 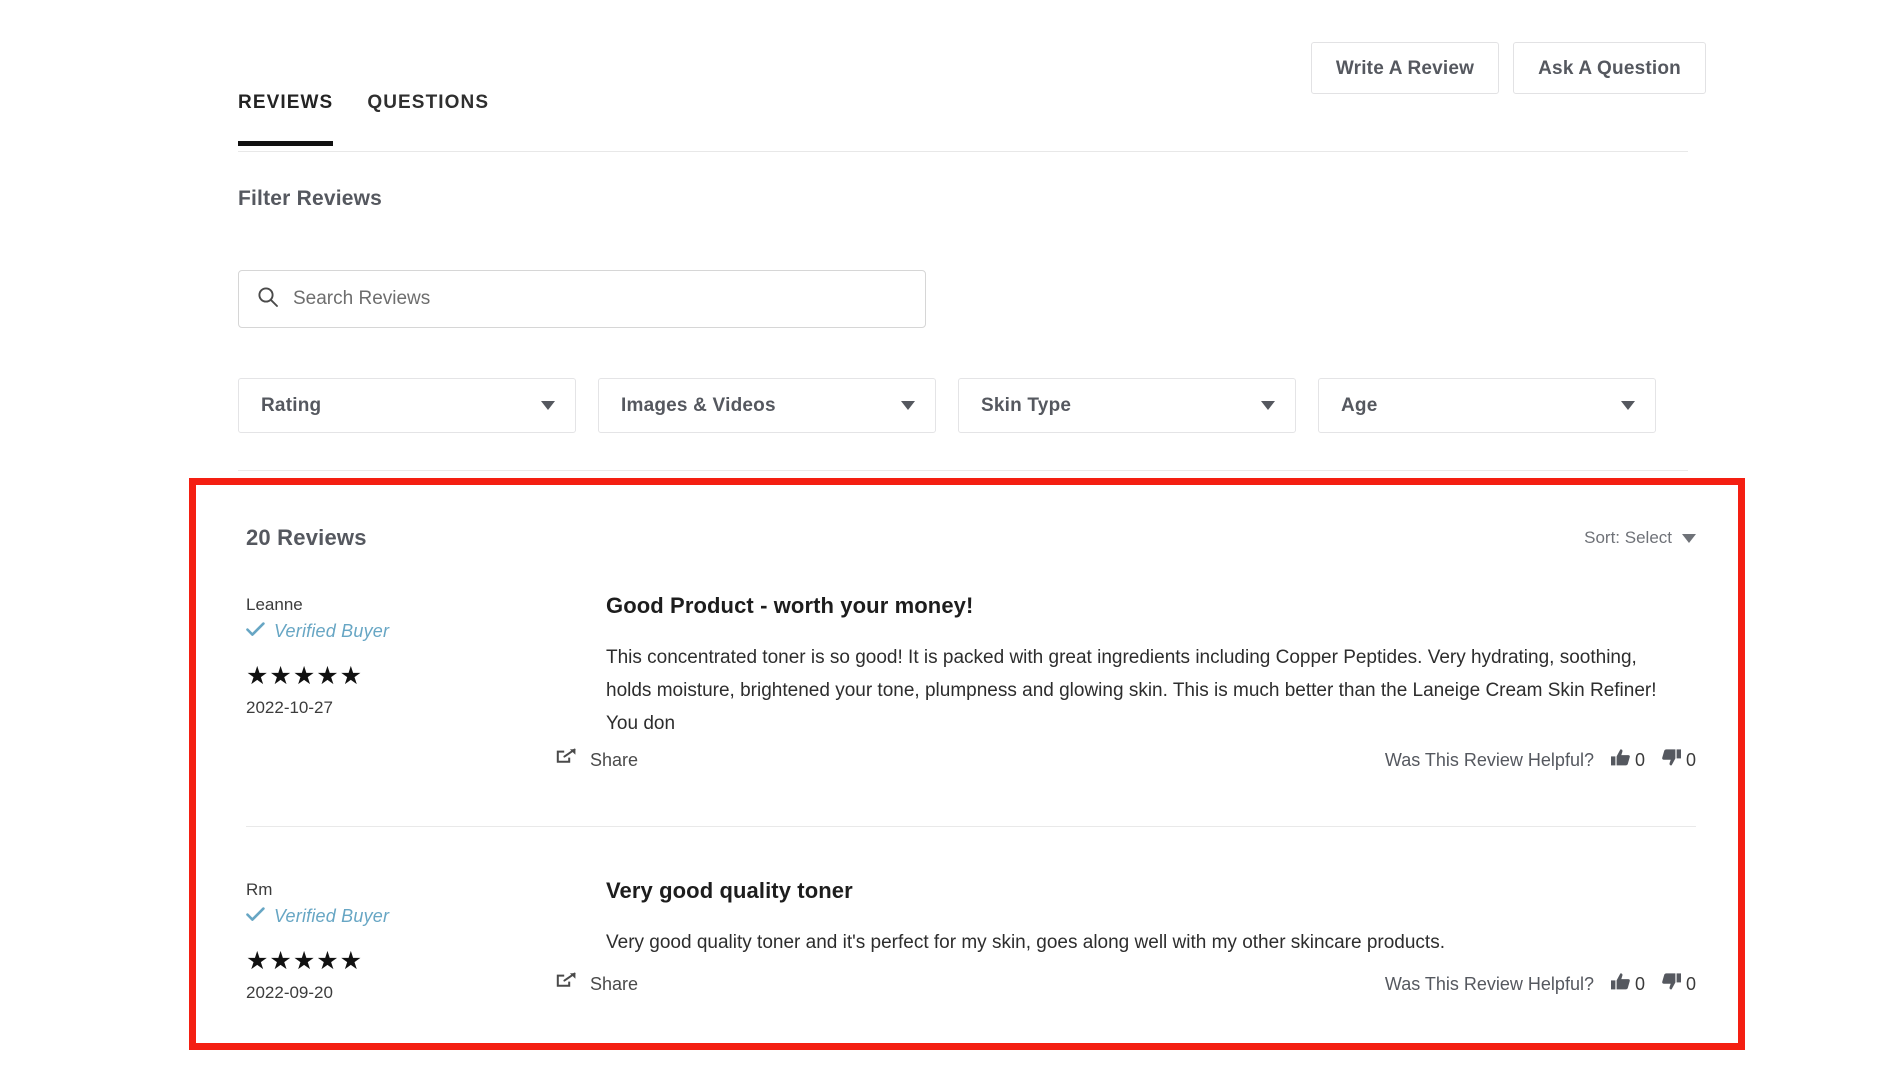 What do you see at coordinates (947, 405) in the screenshot?
I see `filter-dropdowns: Rating Images & Videos Skin Type Age` at bounding box center [947, 405].